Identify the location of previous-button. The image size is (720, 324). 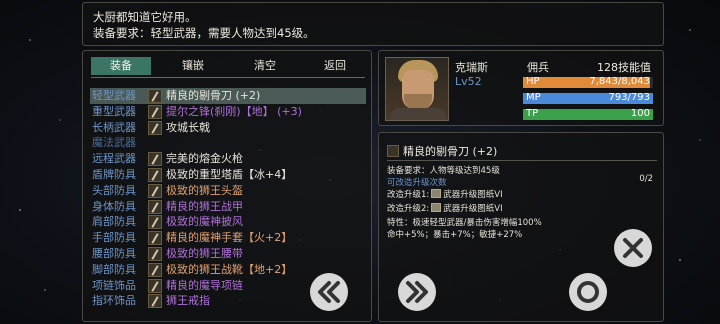
(329, 292).